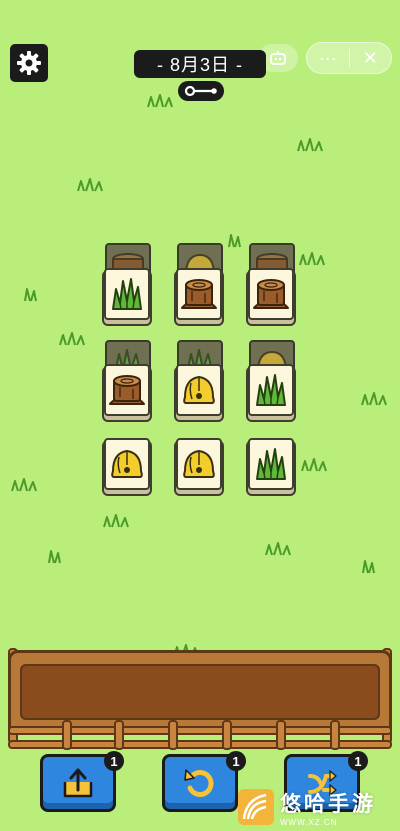 The height and width of the screenshot is (831, 400). Describe the element at coordinates (328, 804) in the screenshot. I see `watermark-title: 悠哈手游` at that location.